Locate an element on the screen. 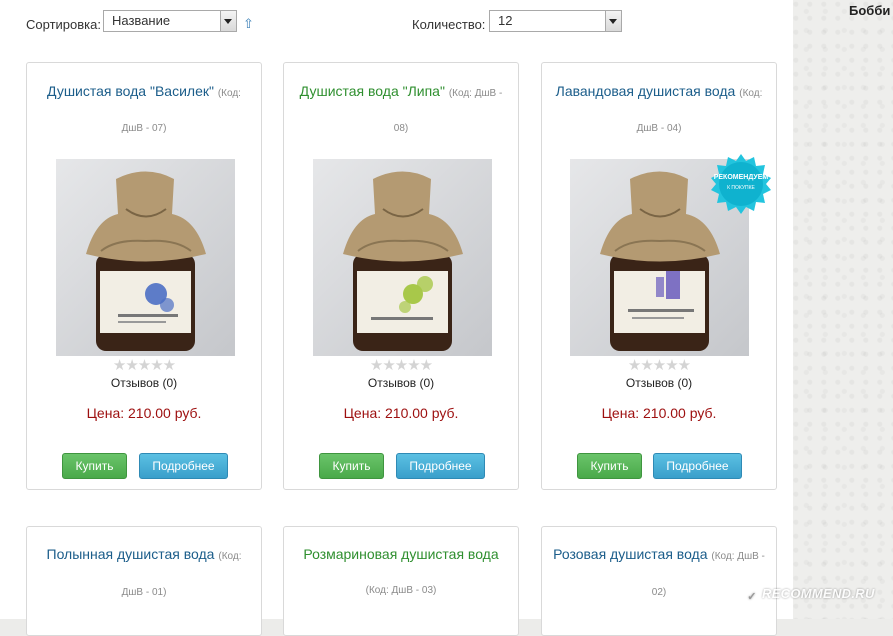 The height and width of the screenshot is (636, 893). product-name-link: Лавандовая душистая вода is located at coordinates (646, 91).